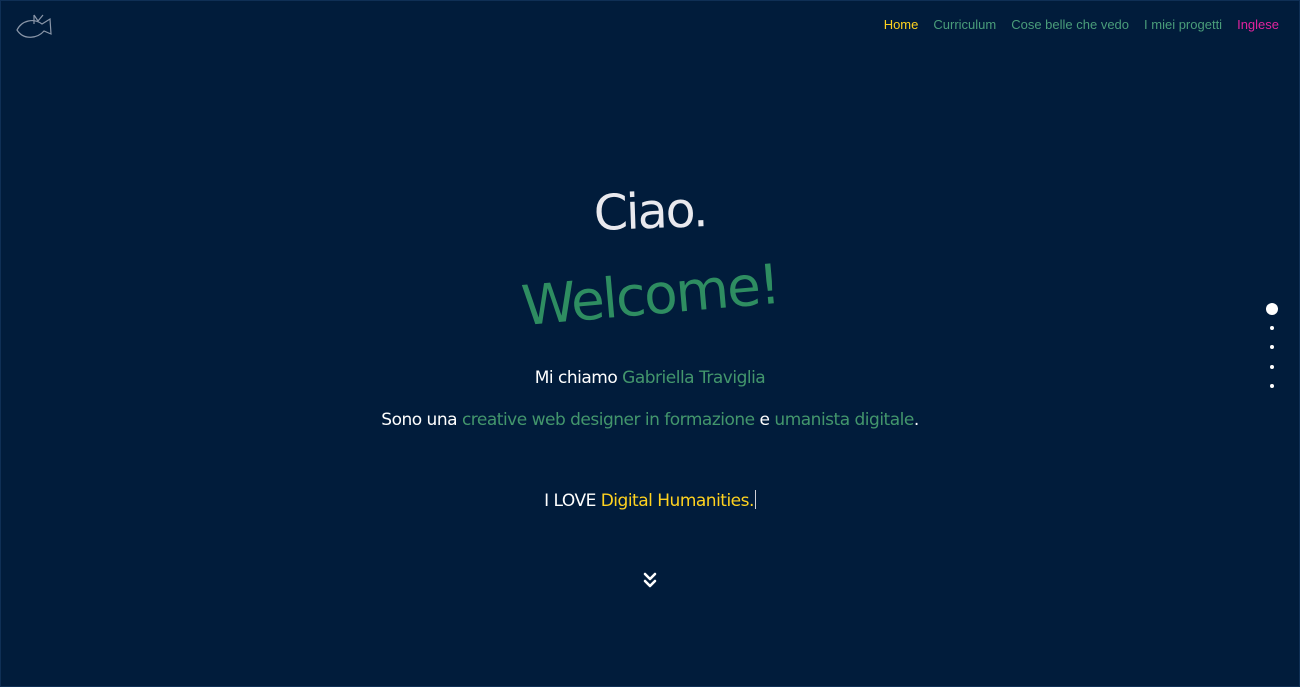 Image resolution: width=1300 pixels, height=687 pixels. I want to click on nav-item-curriculum: Curriculum, so click(964, 24).